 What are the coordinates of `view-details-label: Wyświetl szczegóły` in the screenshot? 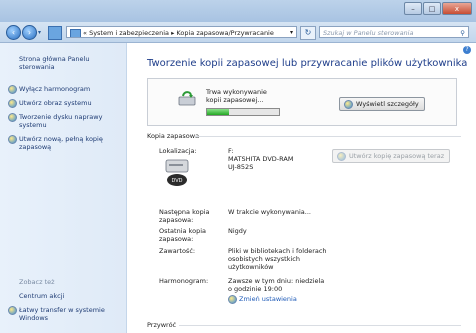 It's located at (387, 104).